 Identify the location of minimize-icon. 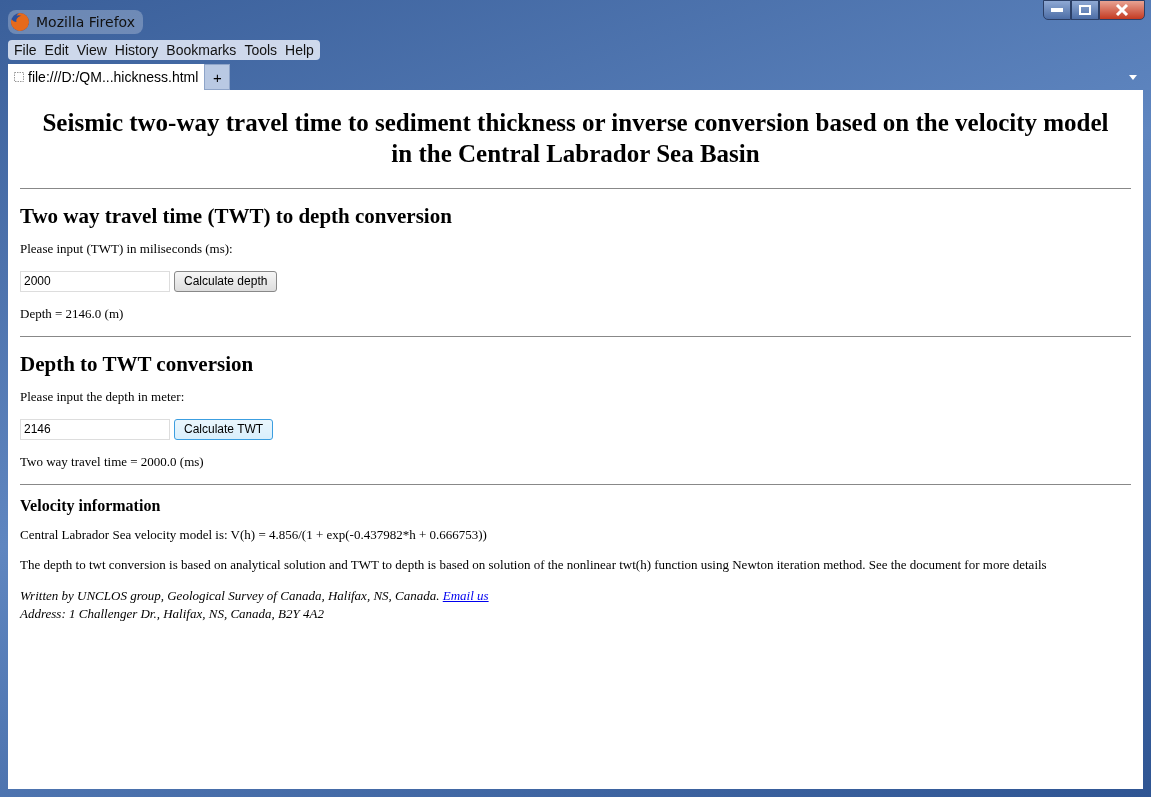
(1057, 10).